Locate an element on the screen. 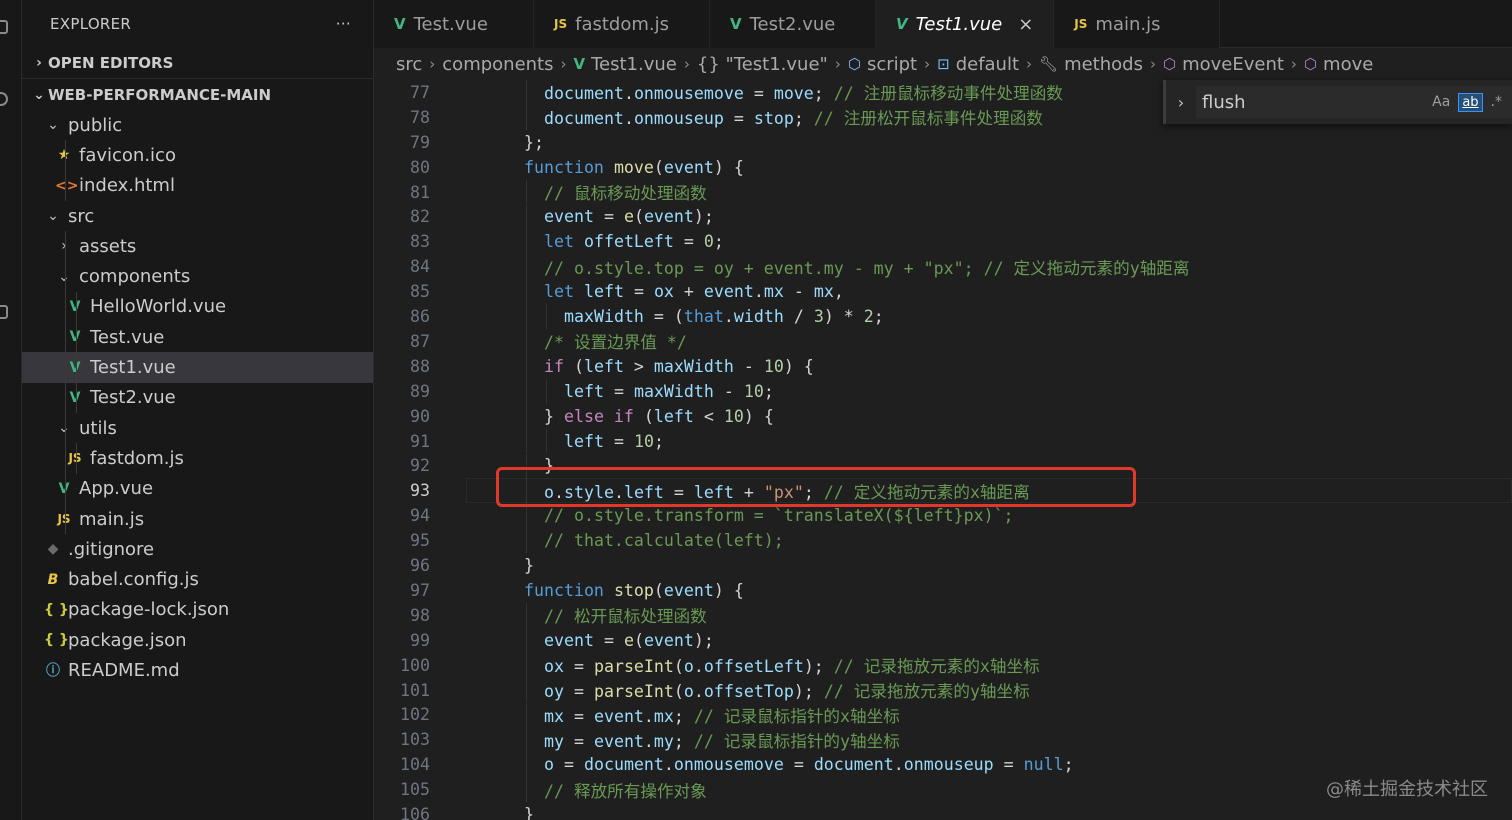 The height and width of the screenshot is (820, 1512). code-token: move is located at coordinates (633, 167).